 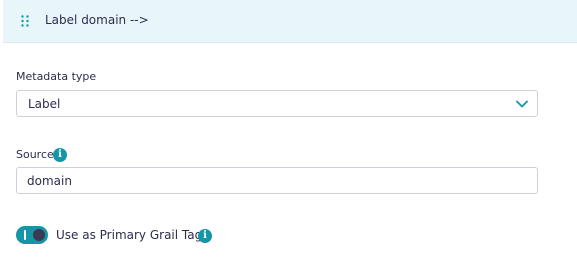 What do you see at coordinates (35, 154) in the screenshot?
I see `source-label: Source` at bounding box center [35, 154].